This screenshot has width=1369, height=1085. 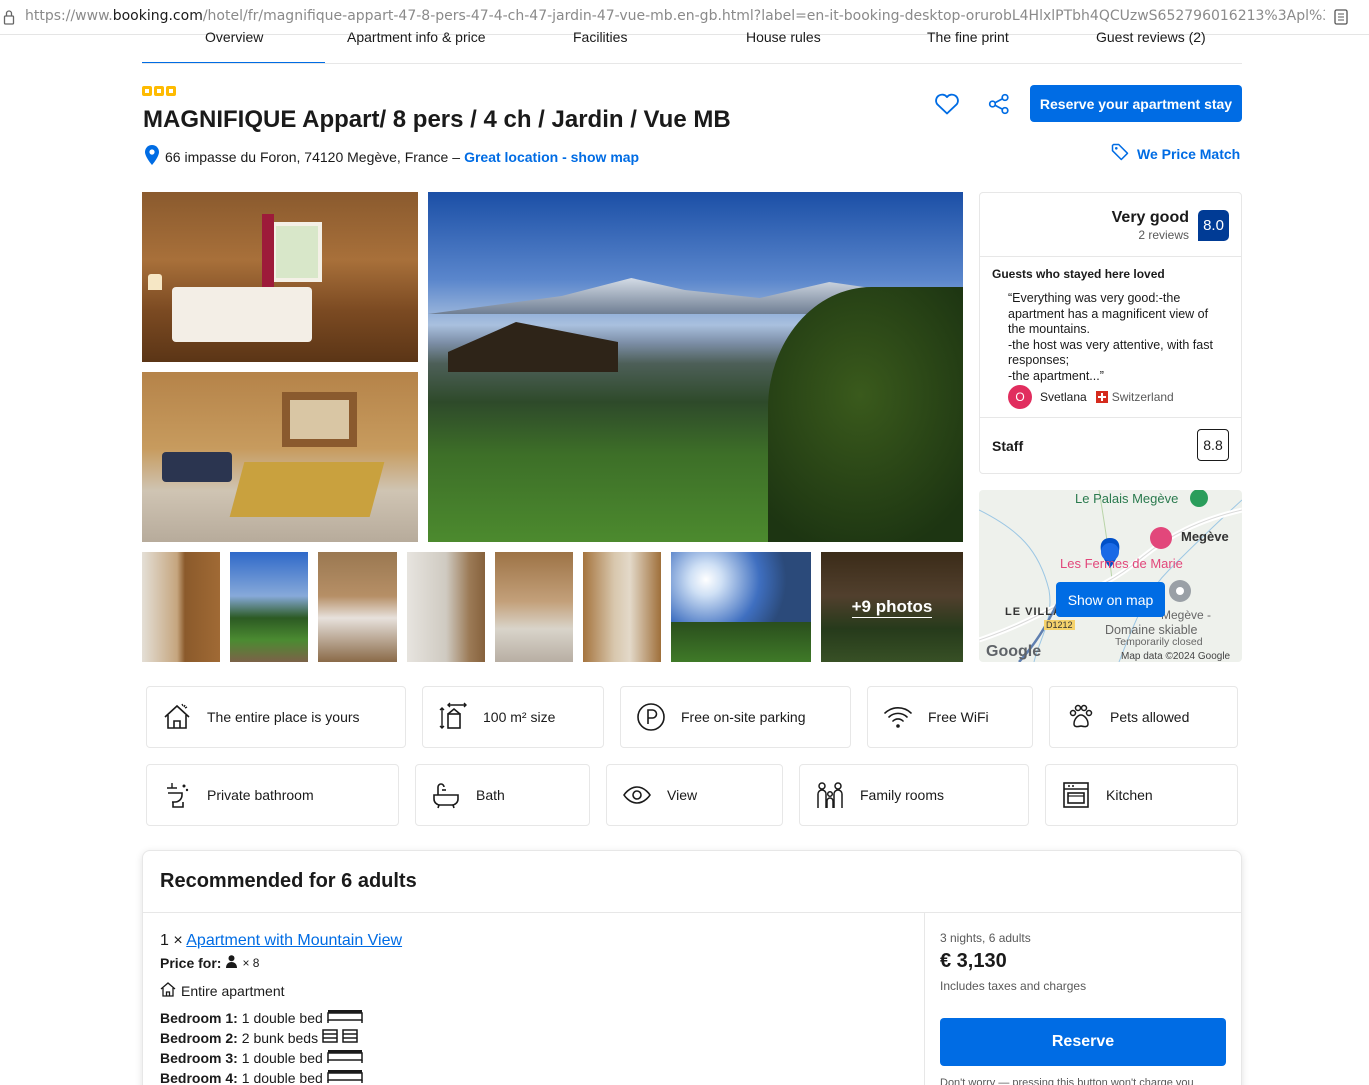 I want to click on facility-pets: Pets allowed, so click(x=1143, y=717).